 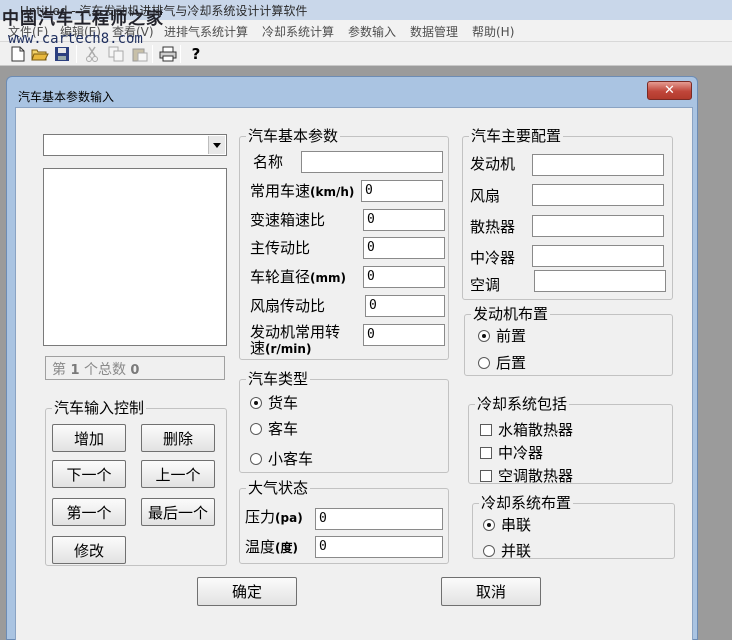 What do you see at coordinates (344, 421) in the screenshot?
I see `vehicle-type-group: 汽车类型 货车 客车 小客车` at bounding box center [344, 421].